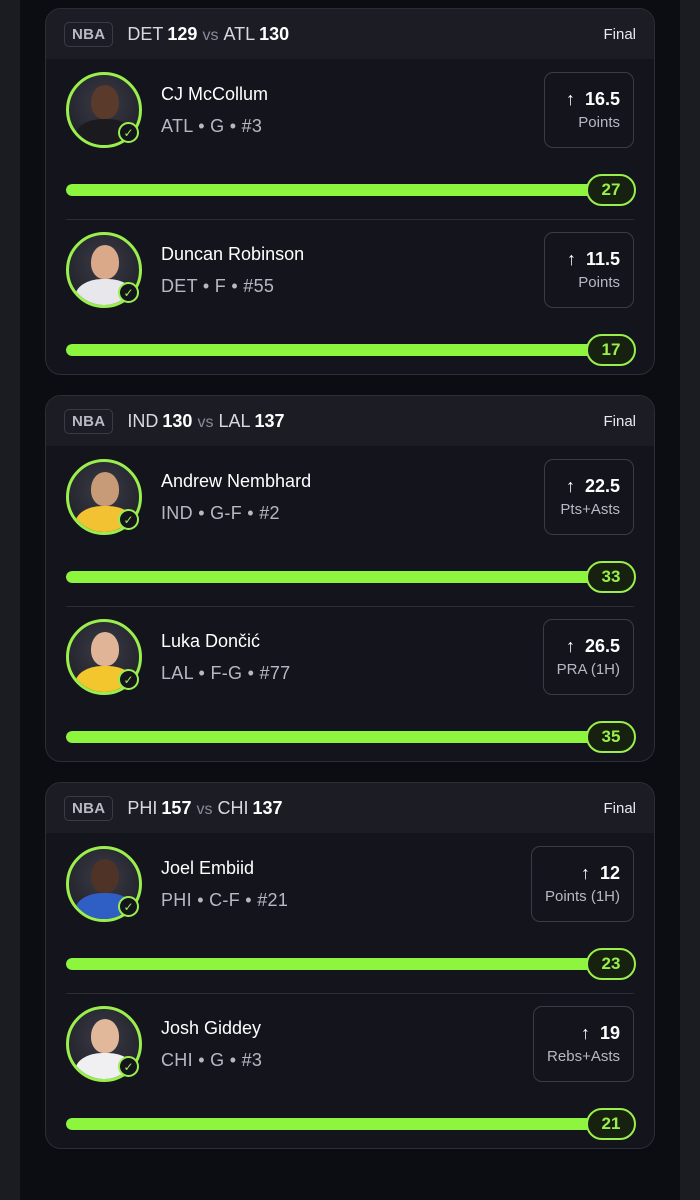 The image size is (700, 1200). Describe the element at coordinates (220, 513) in the screenshot. I see `player-meta: IND • G-F • #2` at that location.